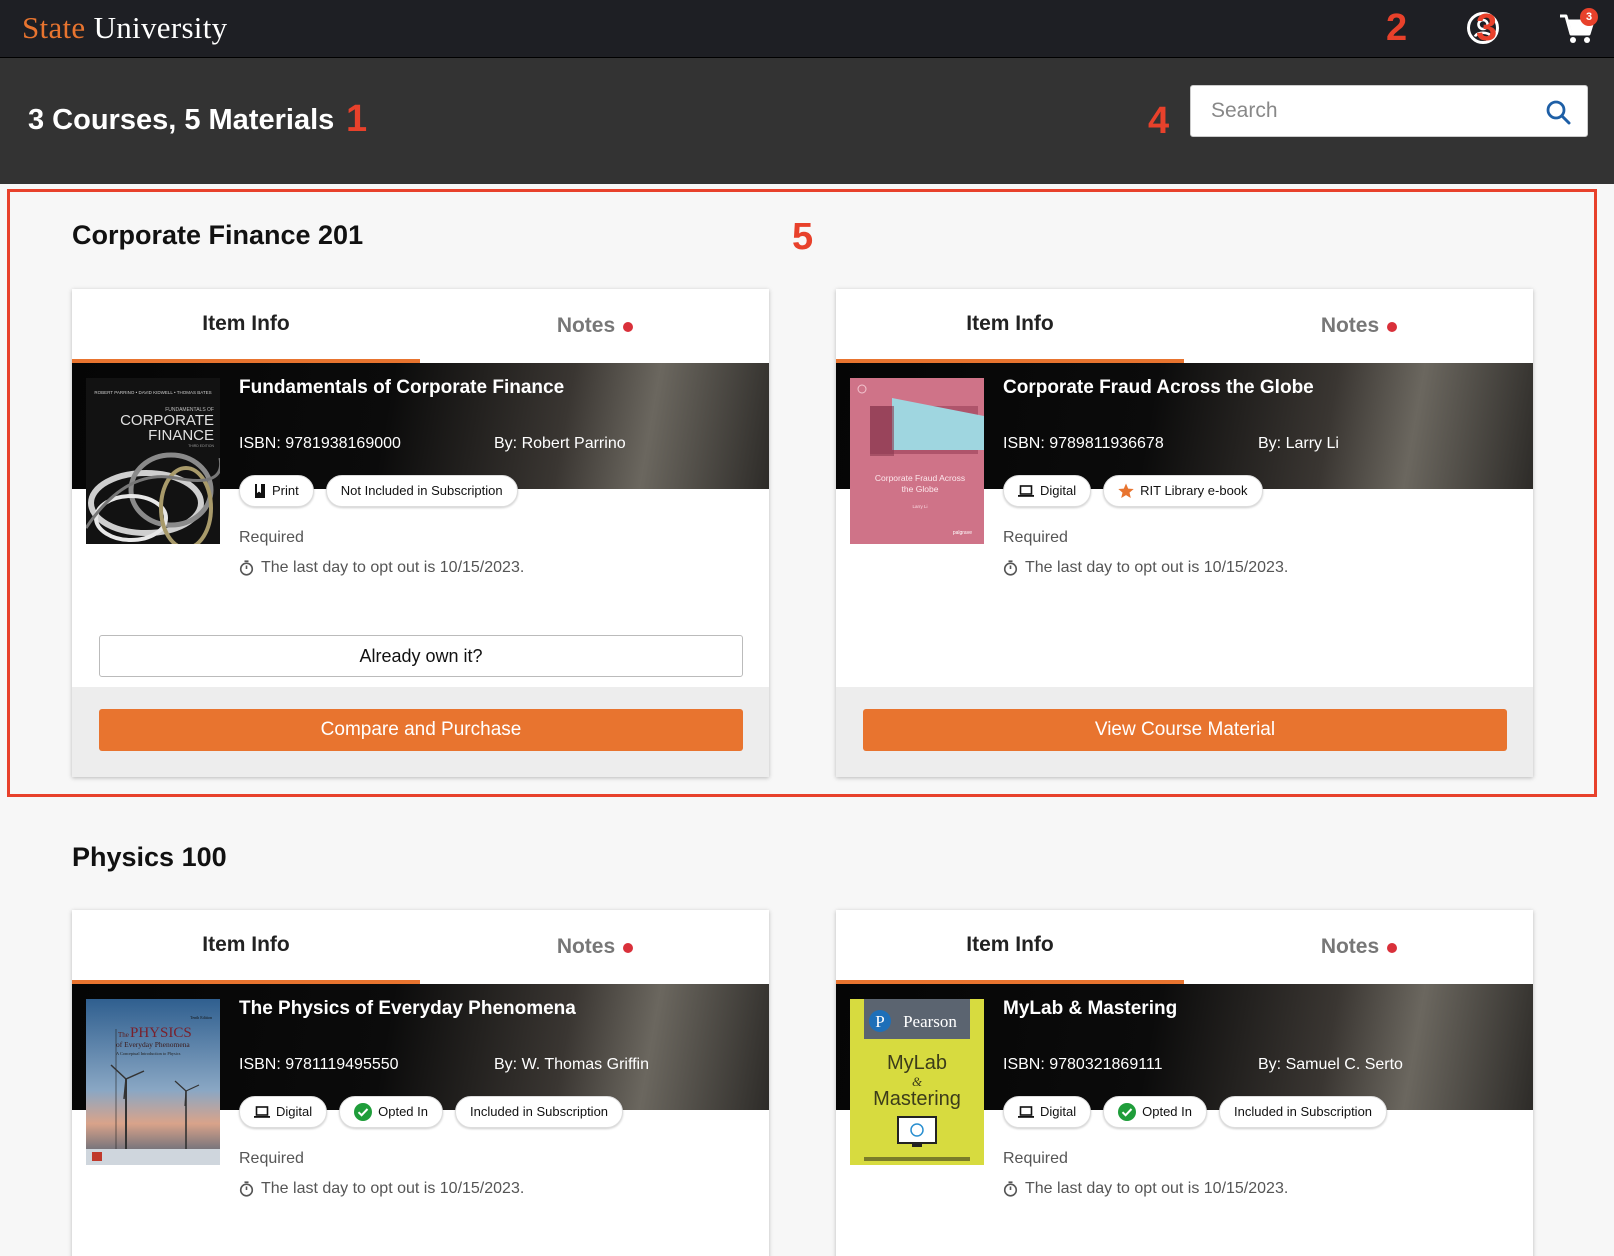 This screenshot has width=1614, height=1256. I want to click on book-cover: P Pearson MyLab & Mastering, so click(917, 1082).